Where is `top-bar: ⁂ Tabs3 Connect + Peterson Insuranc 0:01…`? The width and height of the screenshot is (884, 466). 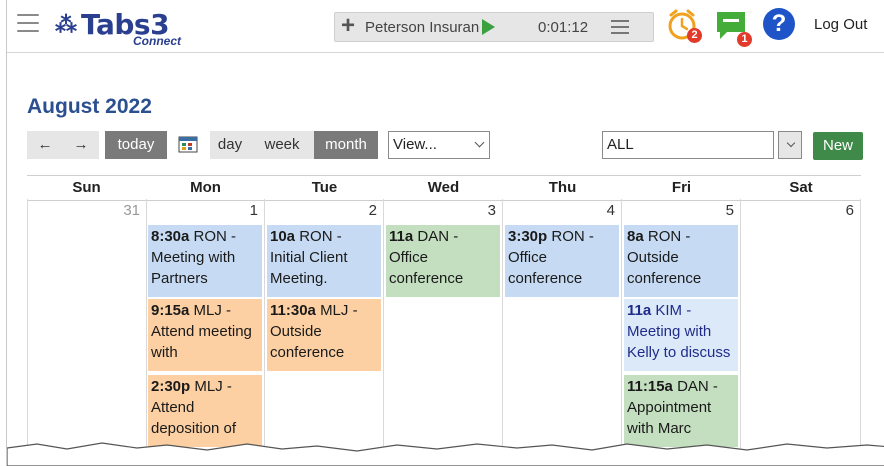 top-bar: ⁂ Tabs3 Connect + Peterson Insuranc 0:01… is located at coordinates (445, 26).